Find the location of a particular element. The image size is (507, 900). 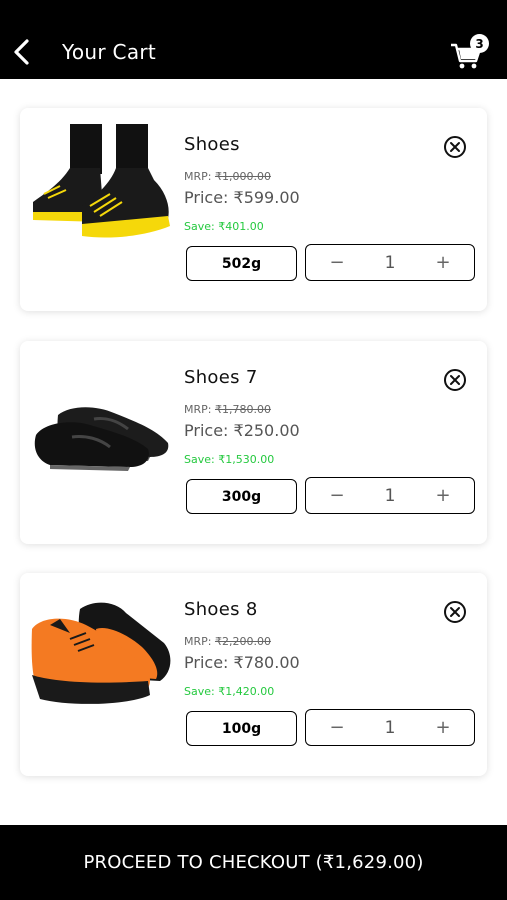

savings-text: Save: ₹401.00 is located at coordinates (224, 226).